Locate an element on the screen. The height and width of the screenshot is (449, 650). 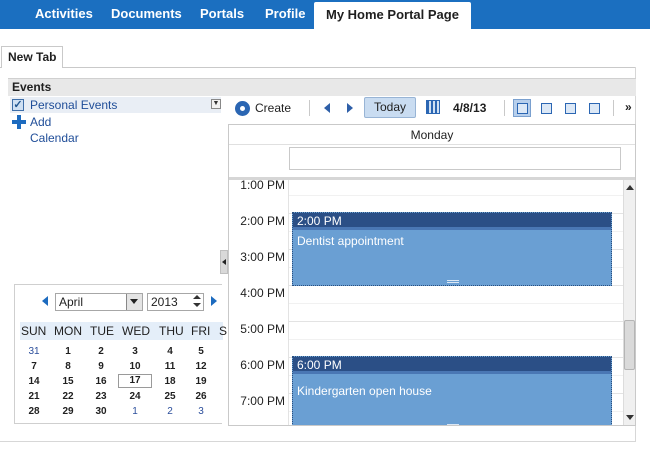
create-label: Create is located at coordinates (273, 108).